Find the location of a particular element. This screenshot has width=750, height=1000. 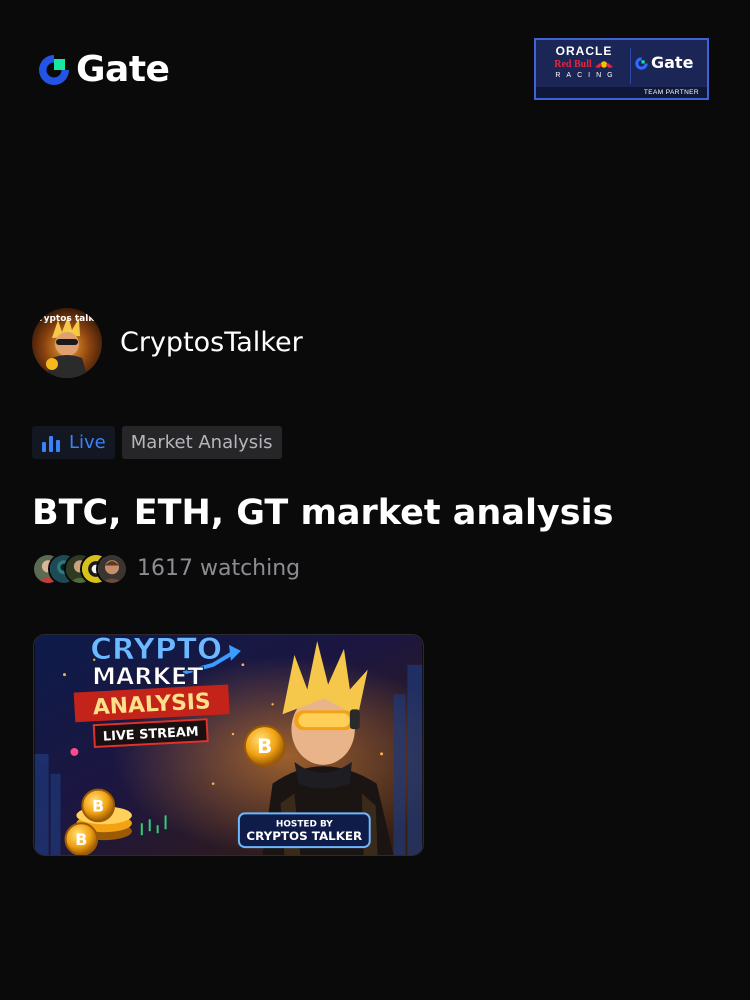

bull-icon is located at coordinates (603, 64).